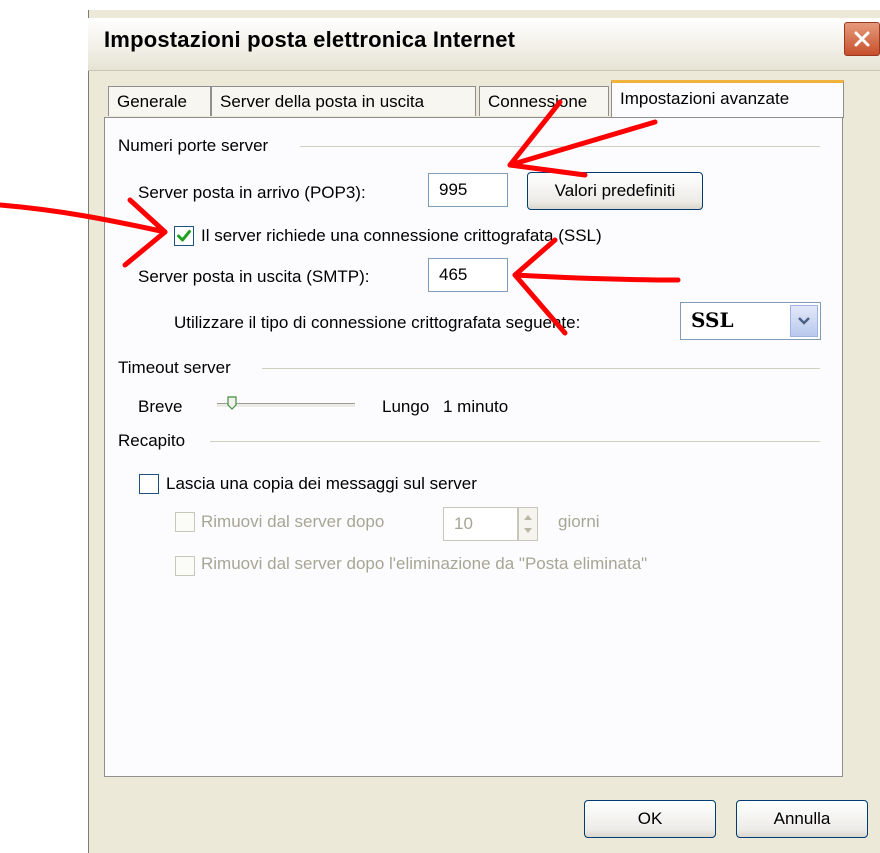  I want to click on title-bar: Impostazioni posta elettronica Internet, so click(484, 44).